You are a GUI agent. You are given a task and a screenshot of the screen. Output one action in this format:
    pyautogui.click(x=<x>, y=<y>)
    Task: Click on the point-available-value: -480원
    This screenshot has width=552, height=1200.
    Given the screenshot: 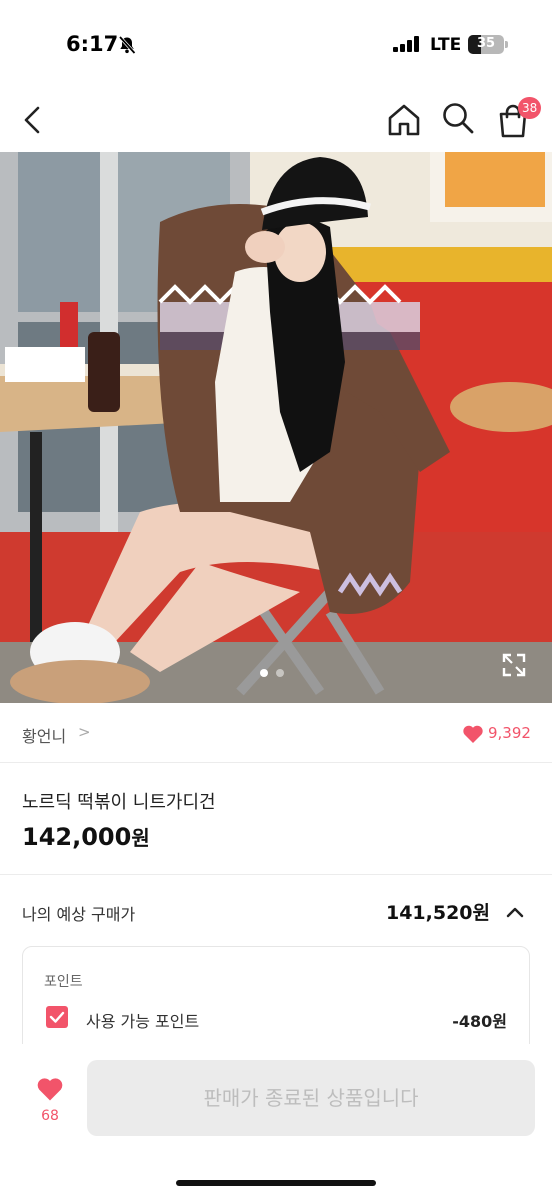 What is the action you would take?
    pyautogui.click(x=479, y=1021)
    